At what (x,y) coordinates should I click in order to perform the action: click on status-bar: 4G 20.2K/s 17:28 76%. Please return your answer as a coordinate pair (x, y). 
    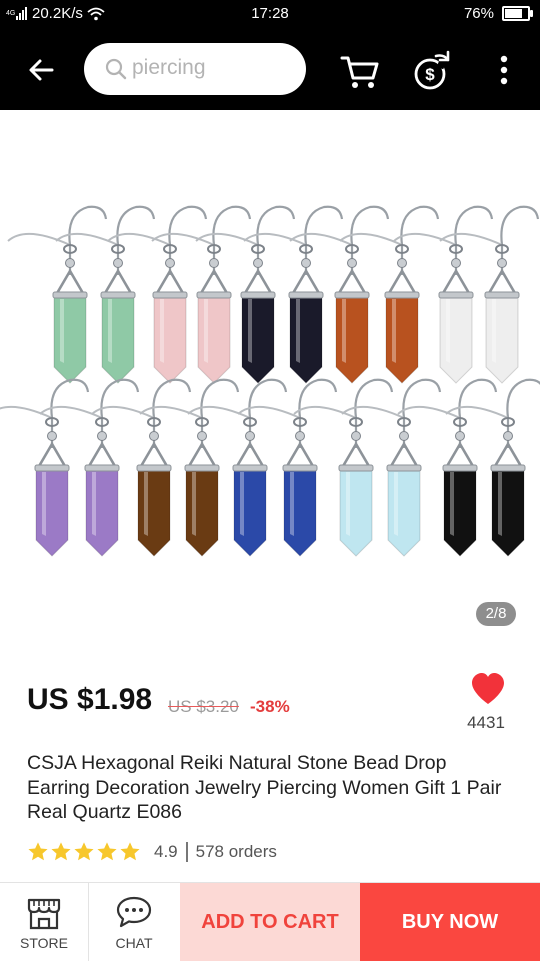
    Looking at the image, I should click on (270, 14).